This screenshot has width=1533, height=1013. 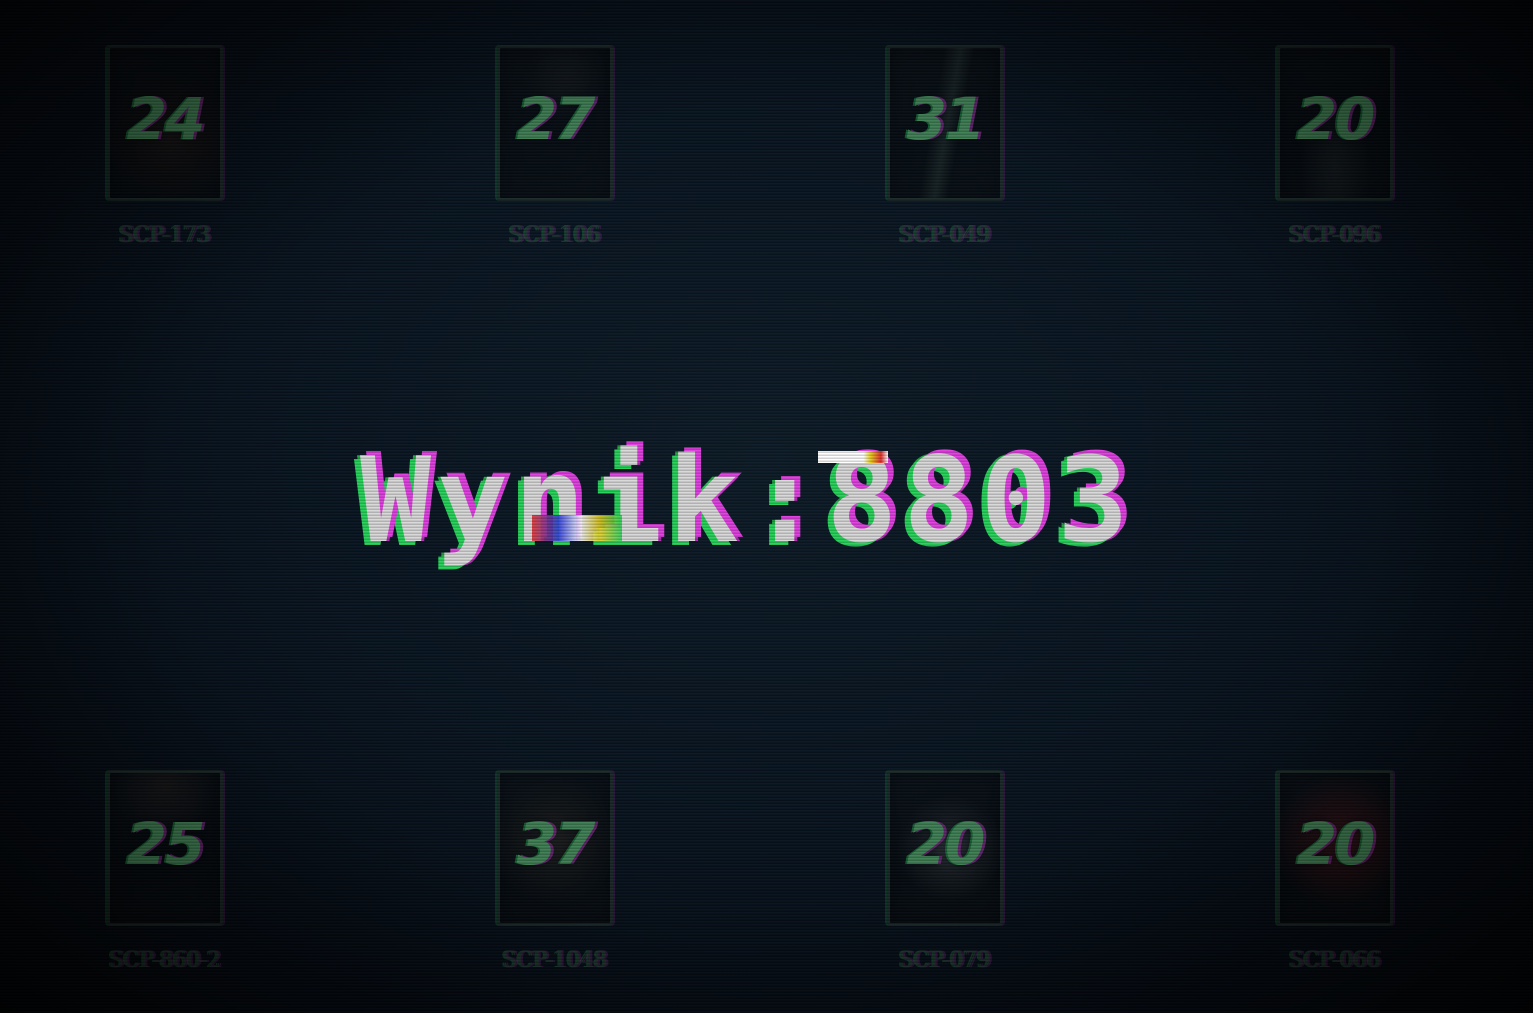 What do you see at coordinates (1335, 960) in the screenshot?
I see `card-label: SCP-066` at bounding box center [1335, 960].